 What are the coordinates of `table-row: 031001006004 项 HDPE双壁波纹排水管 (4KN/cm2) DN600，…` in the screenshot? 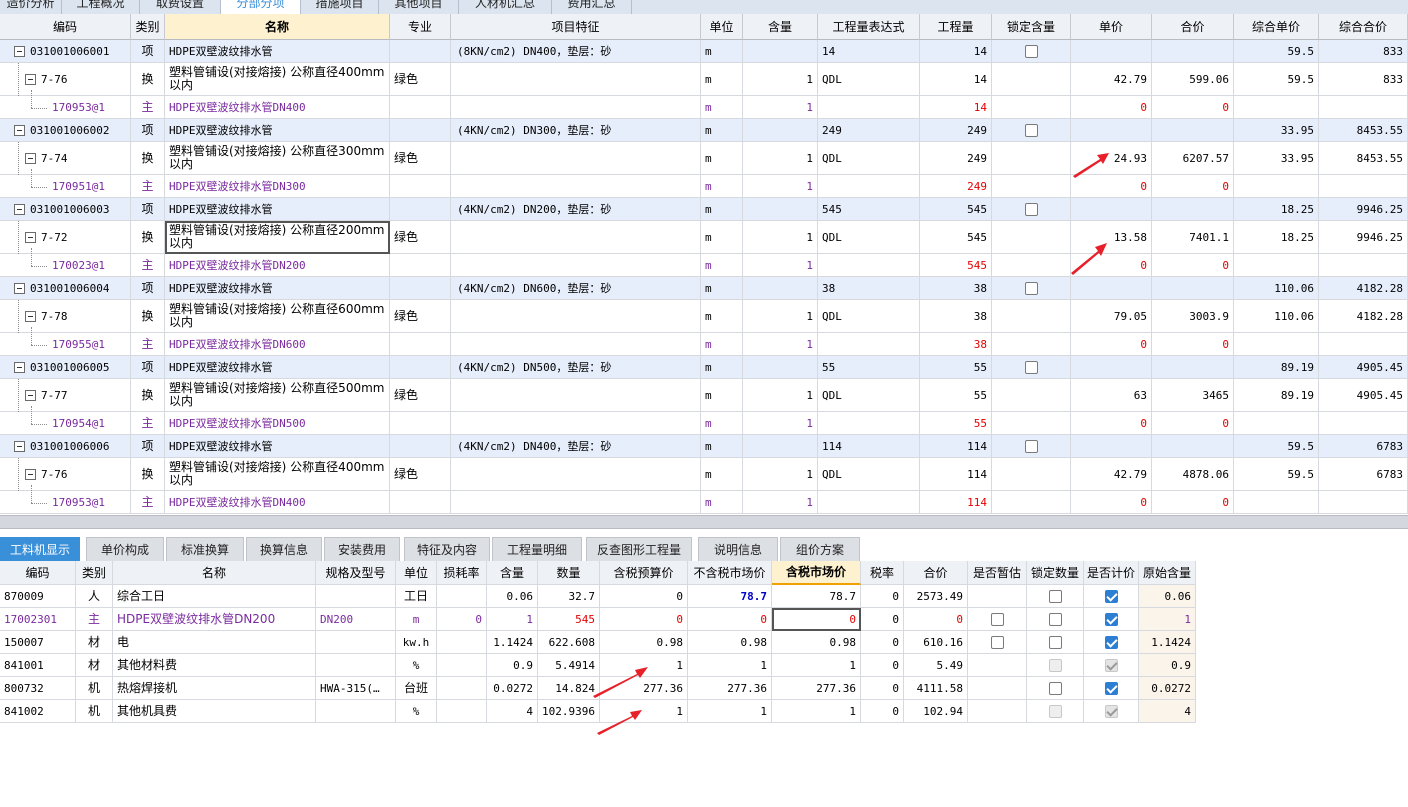 It's located at (704, 288).